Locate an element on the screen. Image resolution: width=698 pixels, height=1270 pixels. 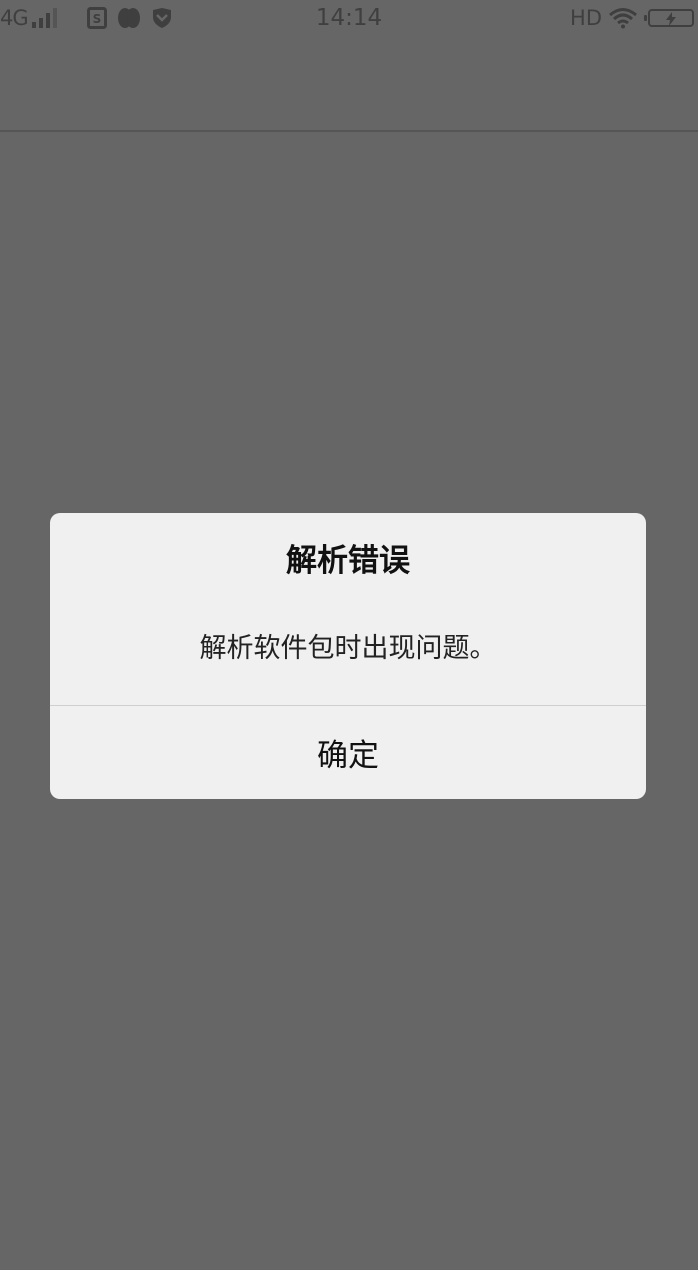
battery-charging-icon is located at coordinates (669, 18).